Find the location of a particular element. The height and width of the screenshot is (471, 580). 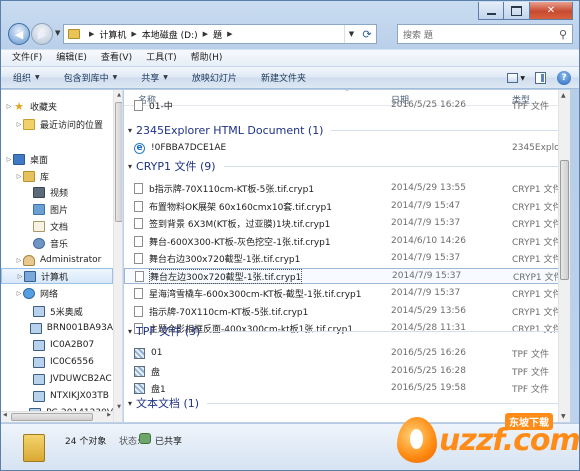

view-icon is located at coordinates (513, 78).